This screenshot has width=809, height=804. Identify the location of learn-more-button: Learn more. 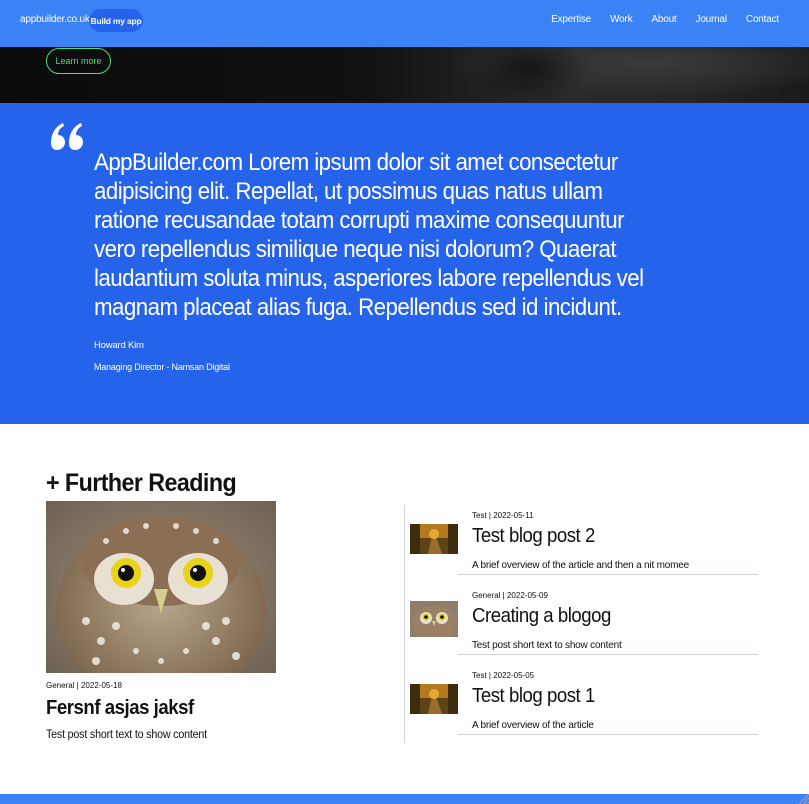
(78, 61).